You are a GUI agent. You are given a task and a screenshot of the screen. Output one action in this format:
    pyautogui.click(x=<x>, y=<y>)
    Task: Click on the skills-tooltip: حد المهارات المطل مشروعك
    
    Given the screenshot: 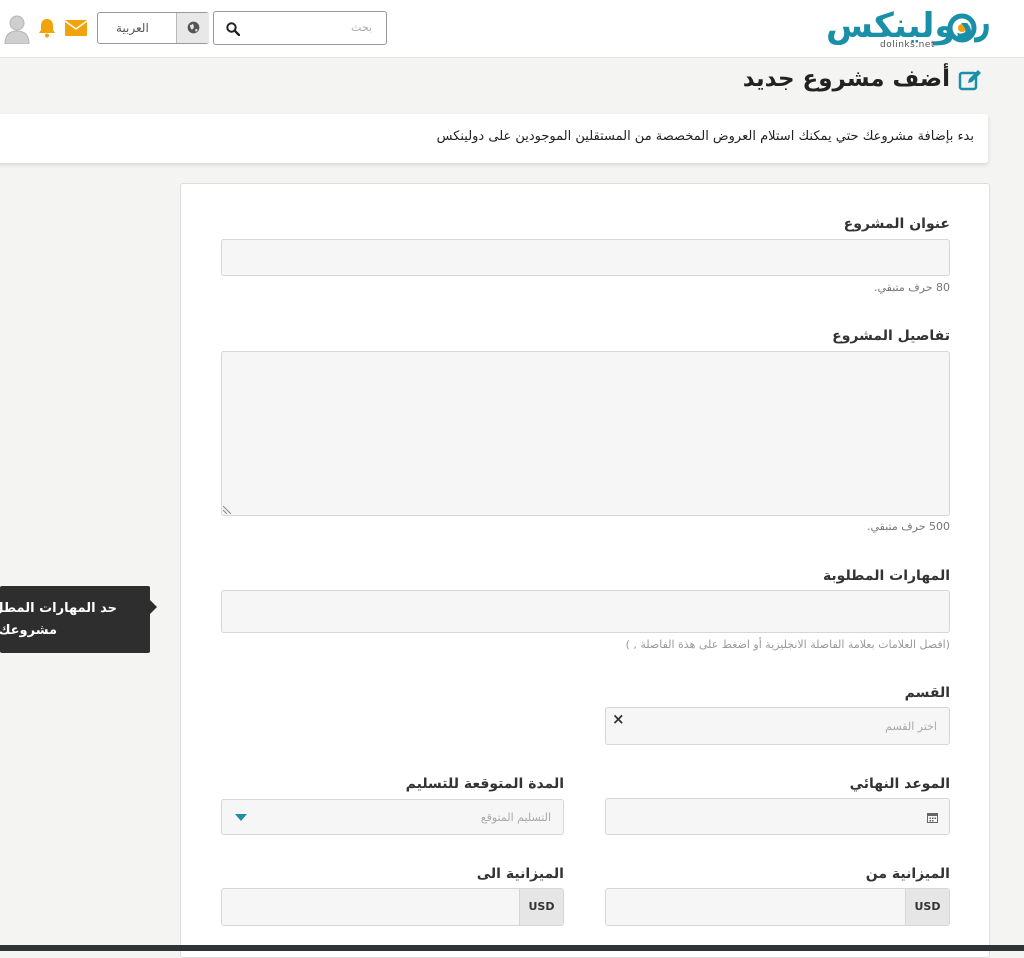 What is the action you would take?
    pyautogui.click(x=75, y=619)
    